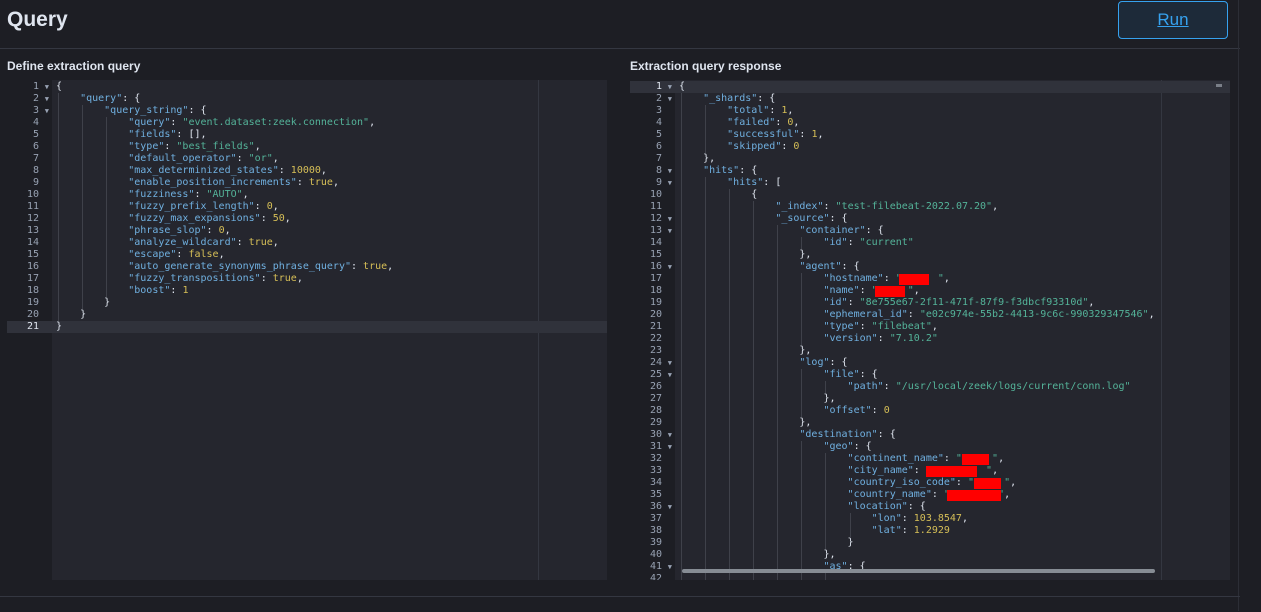  What do you see at coordinates (952, 243) in the screenshot?
I see `code-line: "id": "current"` at bounding box center [952, 243].